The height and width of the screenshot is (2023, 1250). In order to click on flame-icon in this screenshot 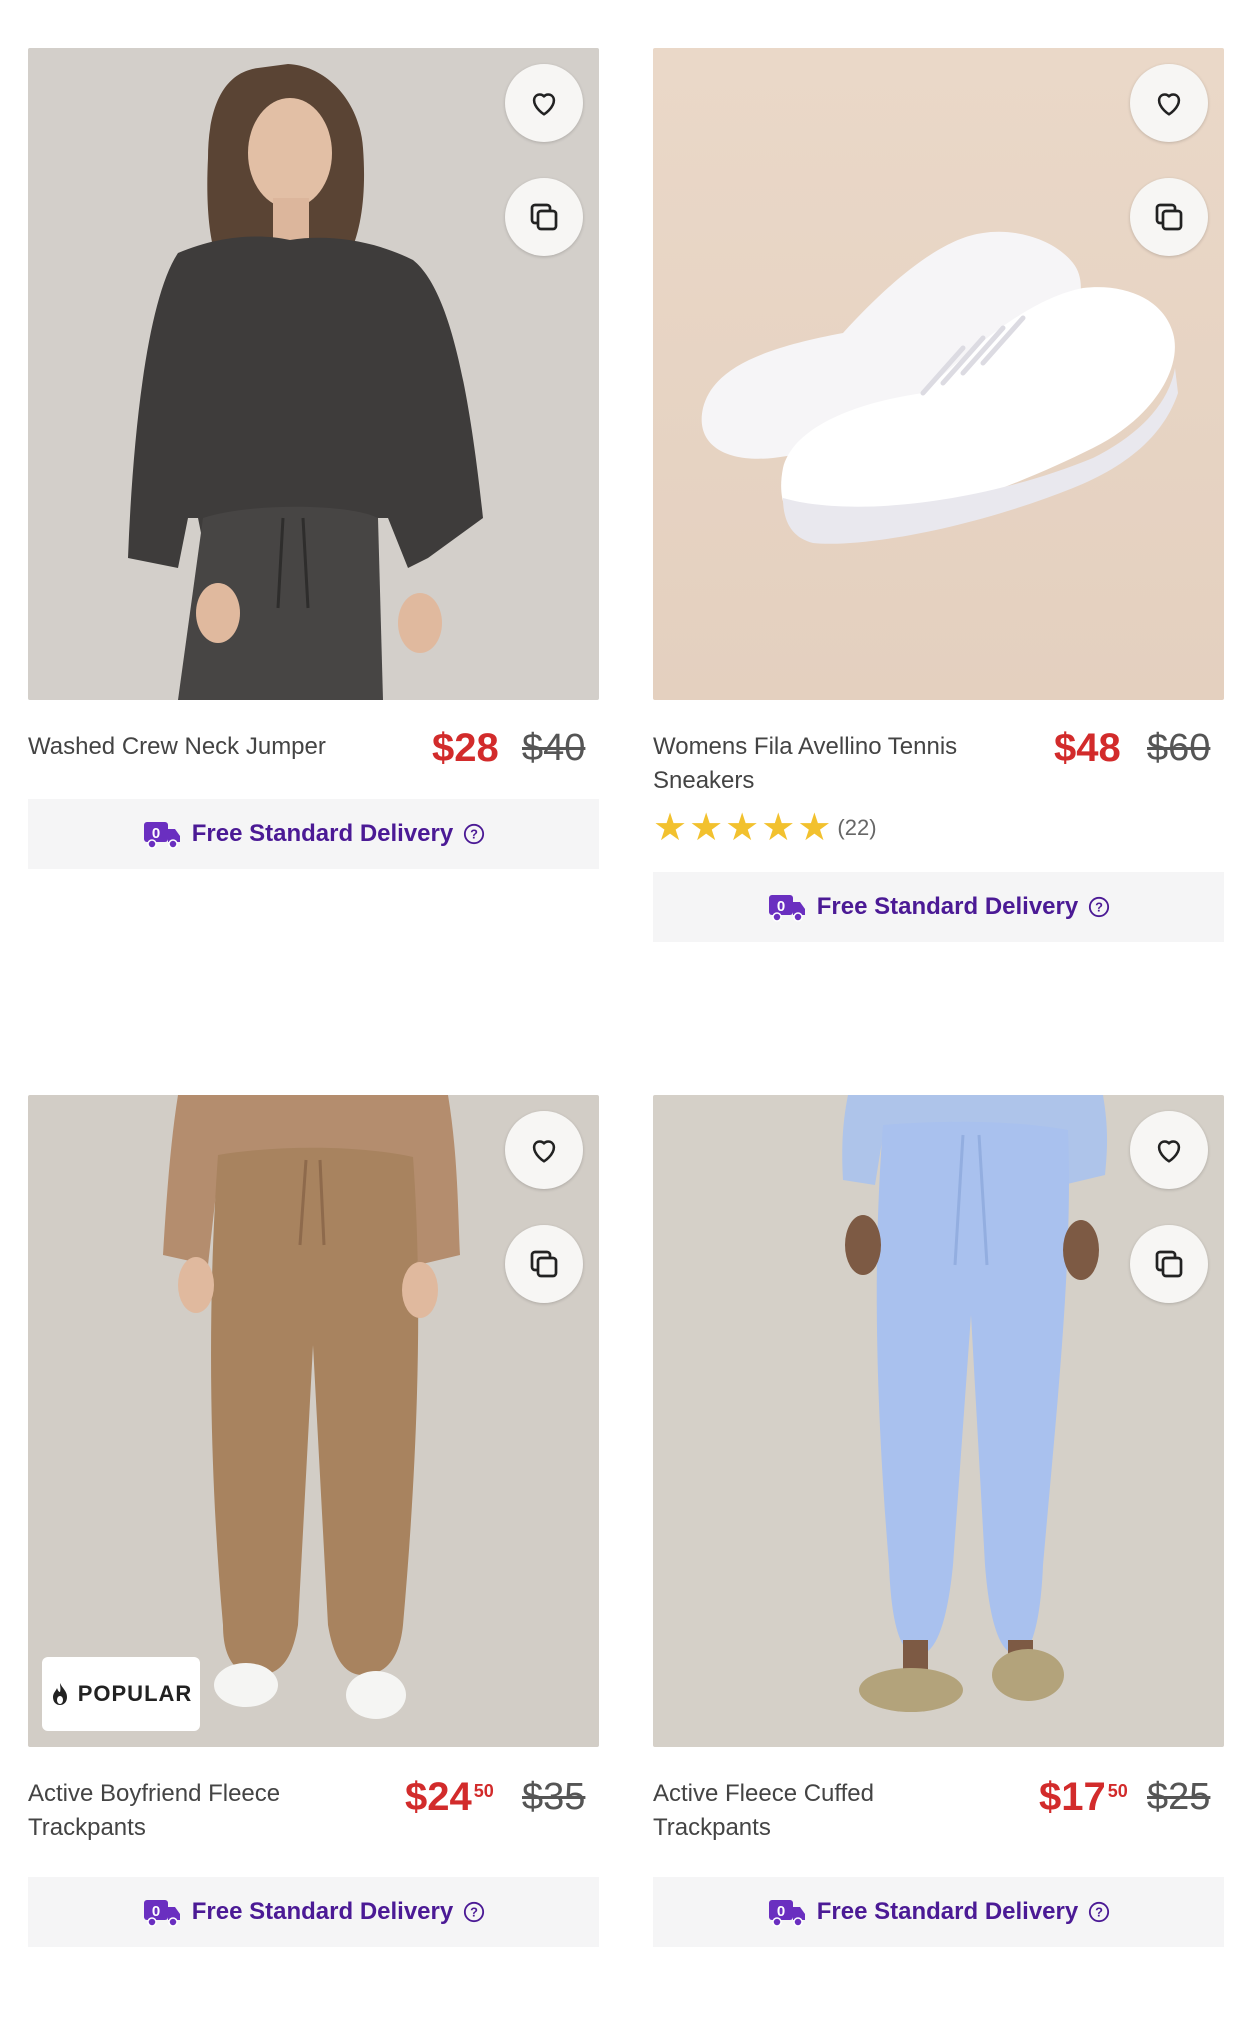, I will do `click(59, 1694)`.